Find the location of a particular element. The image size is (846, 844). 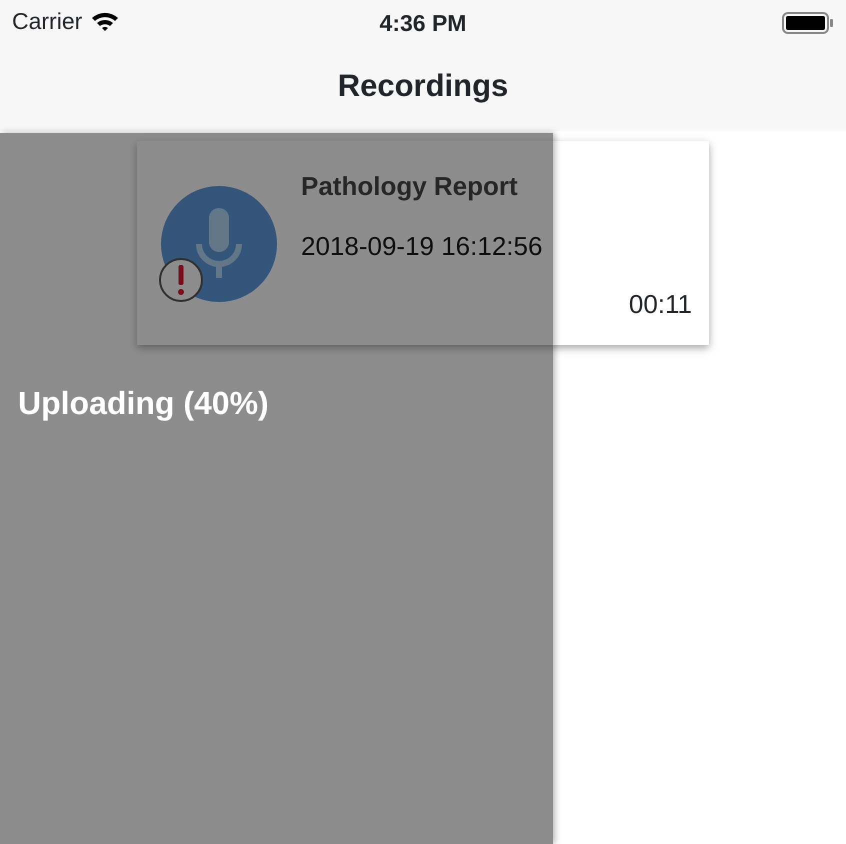

recording-date: 2018-09-19 16:12:56 is located at coordinates (421, 246).